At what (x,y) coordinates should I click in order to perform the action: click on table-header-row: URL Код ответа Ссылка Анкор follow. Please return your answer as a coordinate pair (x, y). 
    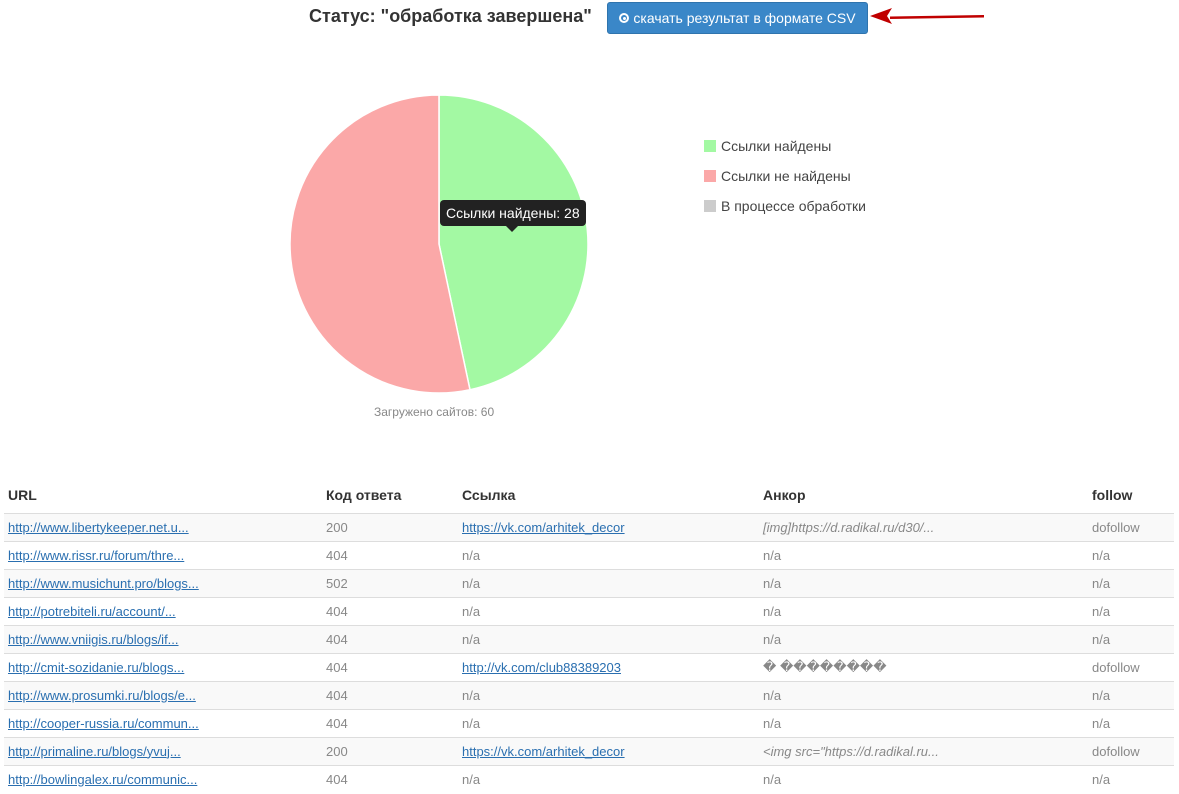
    Looking at the image, I should click on (589, 496).